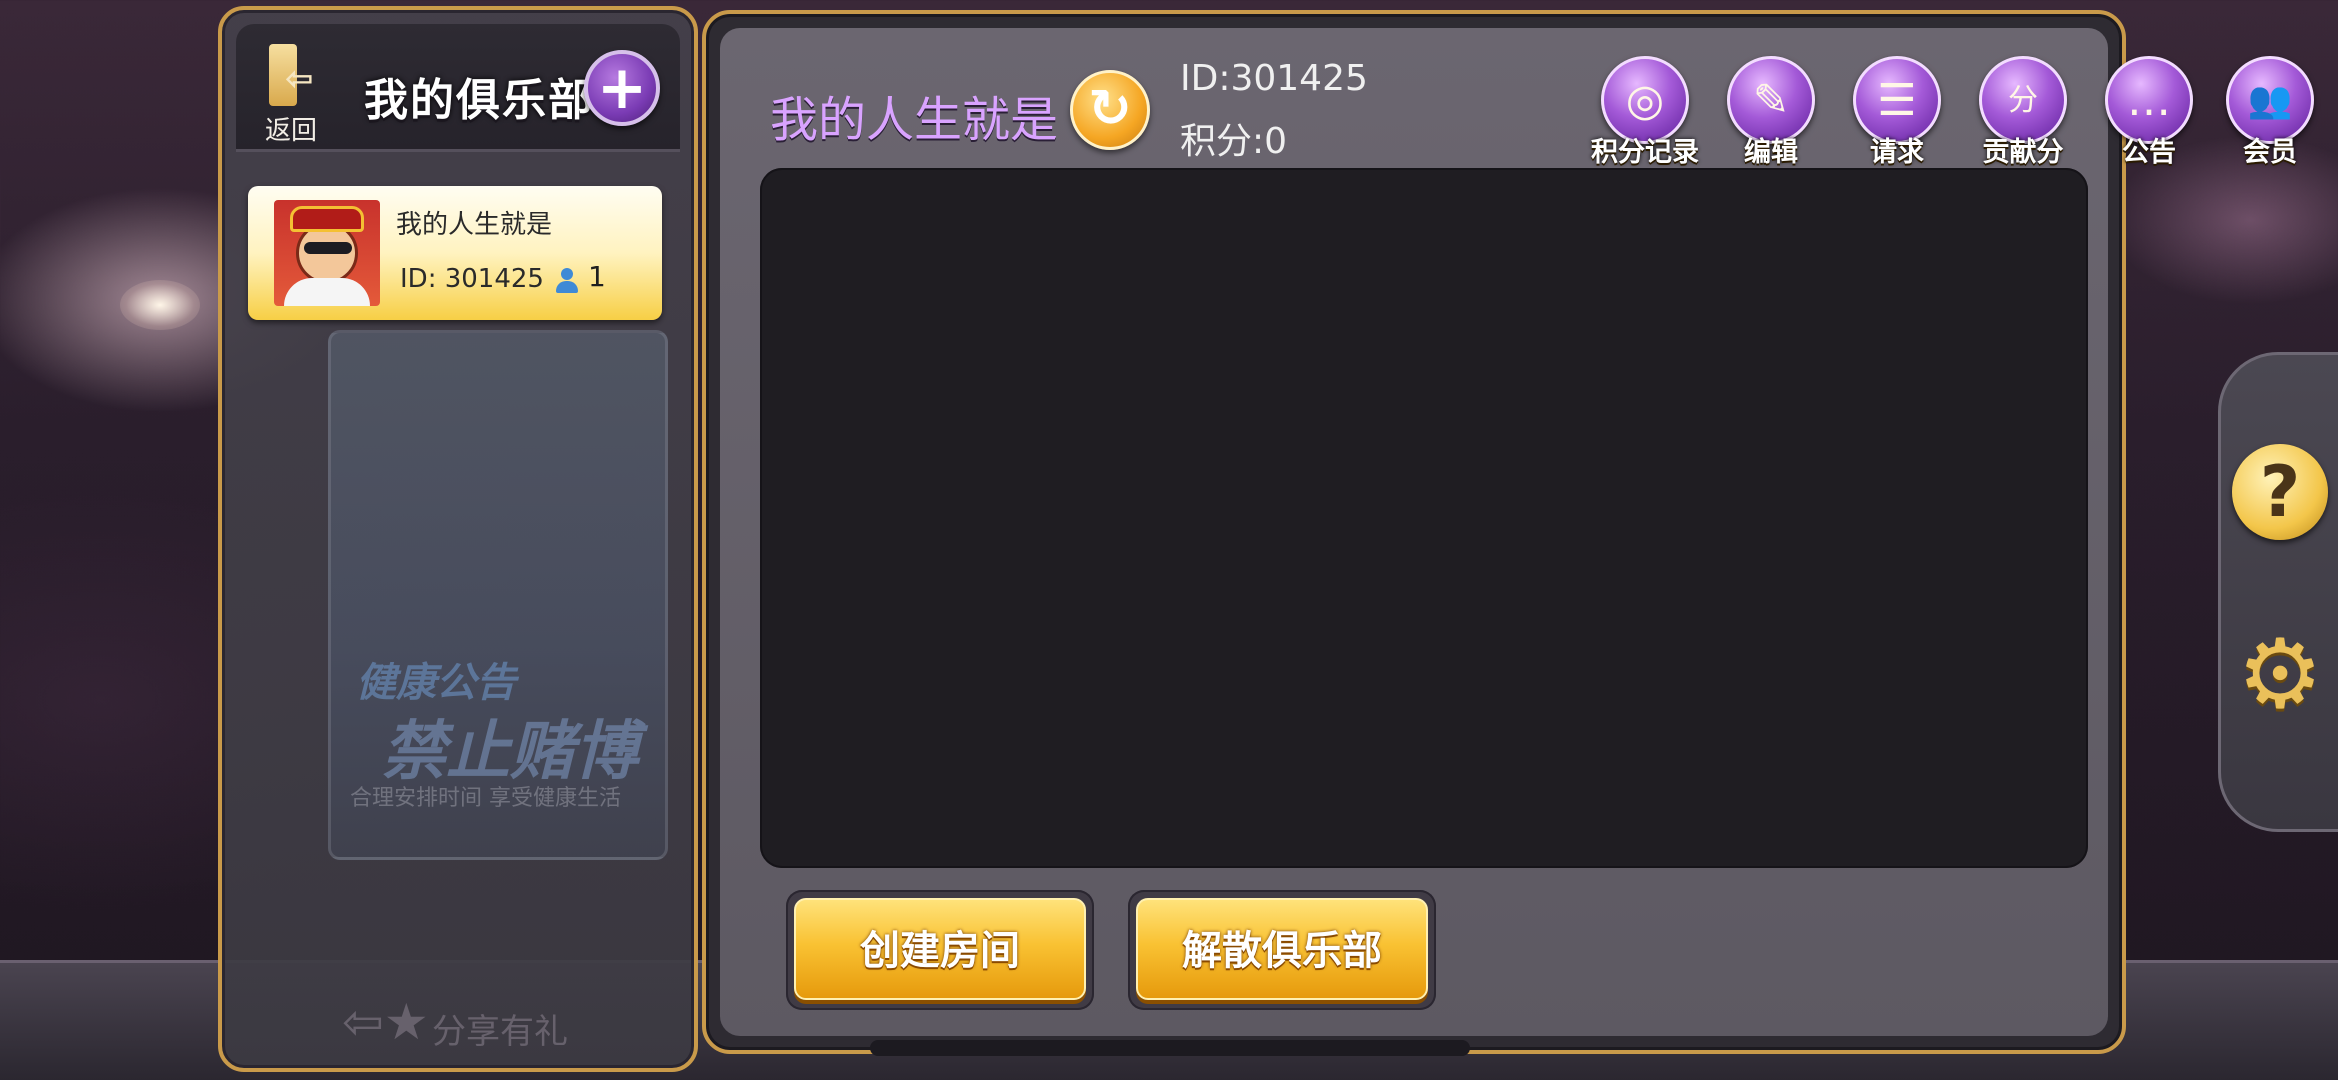 This screenshot has width=2338, height=1080. I want to click on plus-icon: +, so click(622, 88).